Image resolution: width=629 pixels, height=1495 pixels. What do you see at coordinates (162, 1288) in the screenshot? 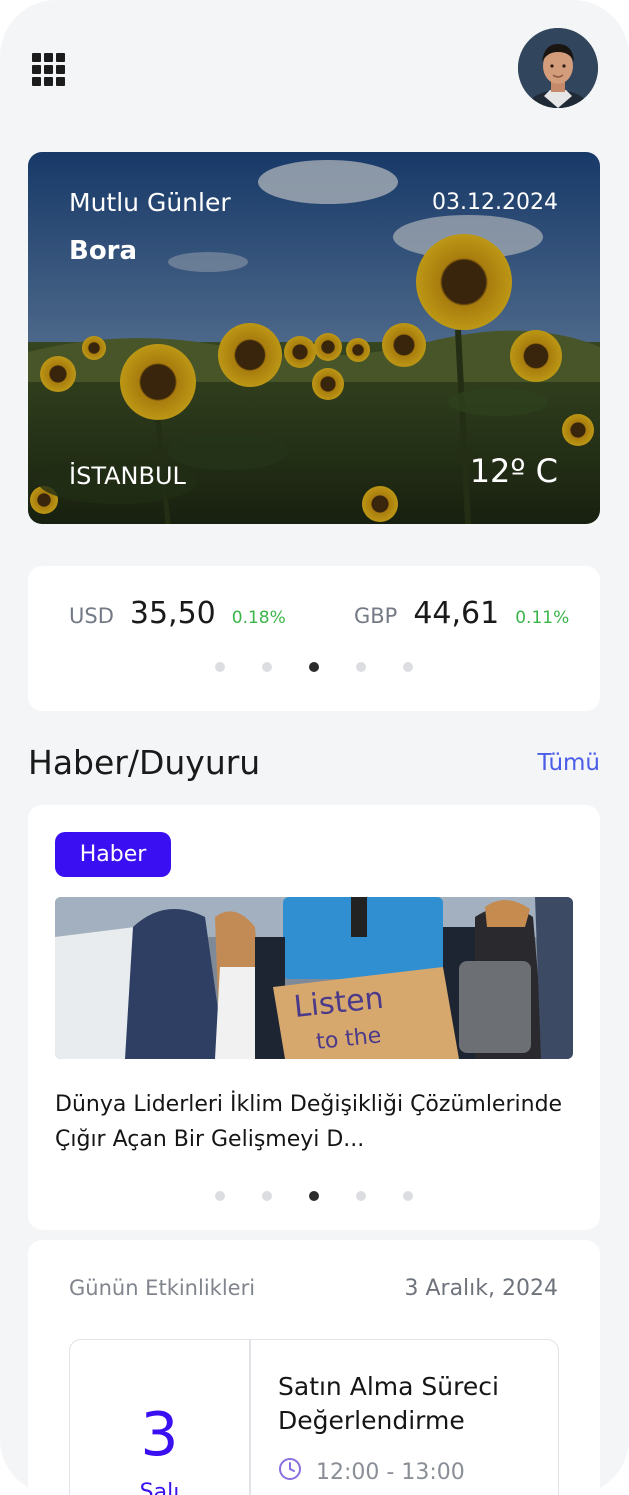
I see `events-label: Günün Etkinlikleri` at bounding box center [162, 1288].